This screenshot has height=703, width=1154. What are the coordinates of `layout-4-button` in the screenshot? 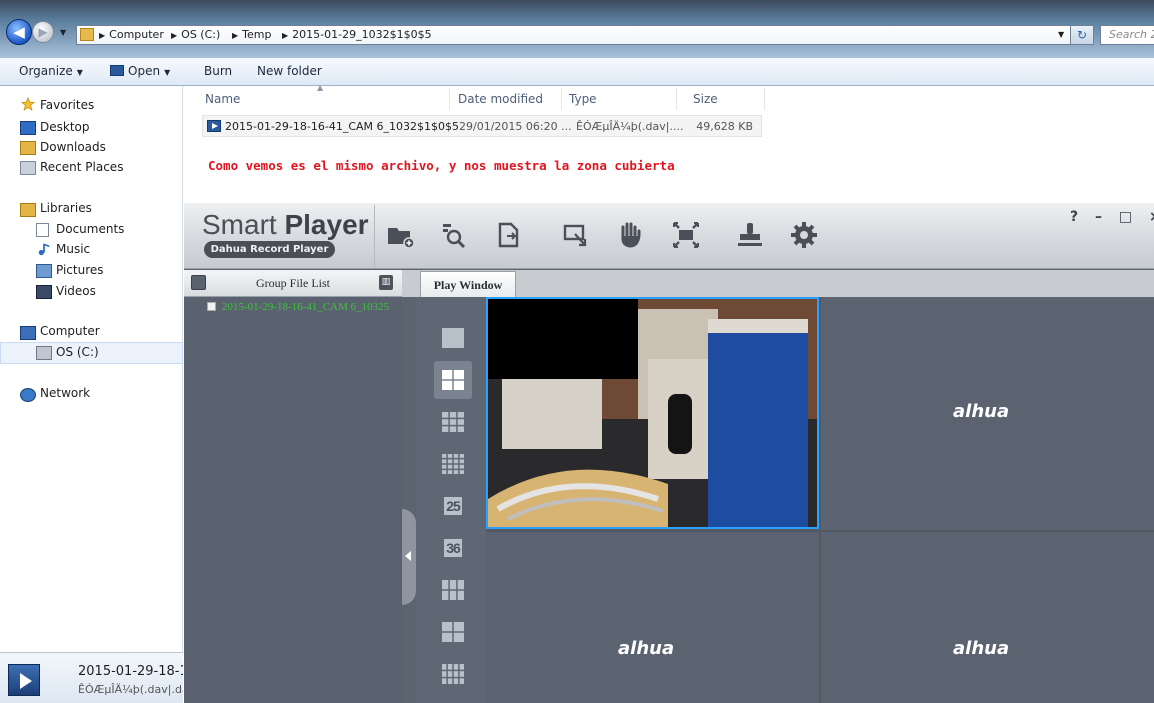 It's located at (453, 380).